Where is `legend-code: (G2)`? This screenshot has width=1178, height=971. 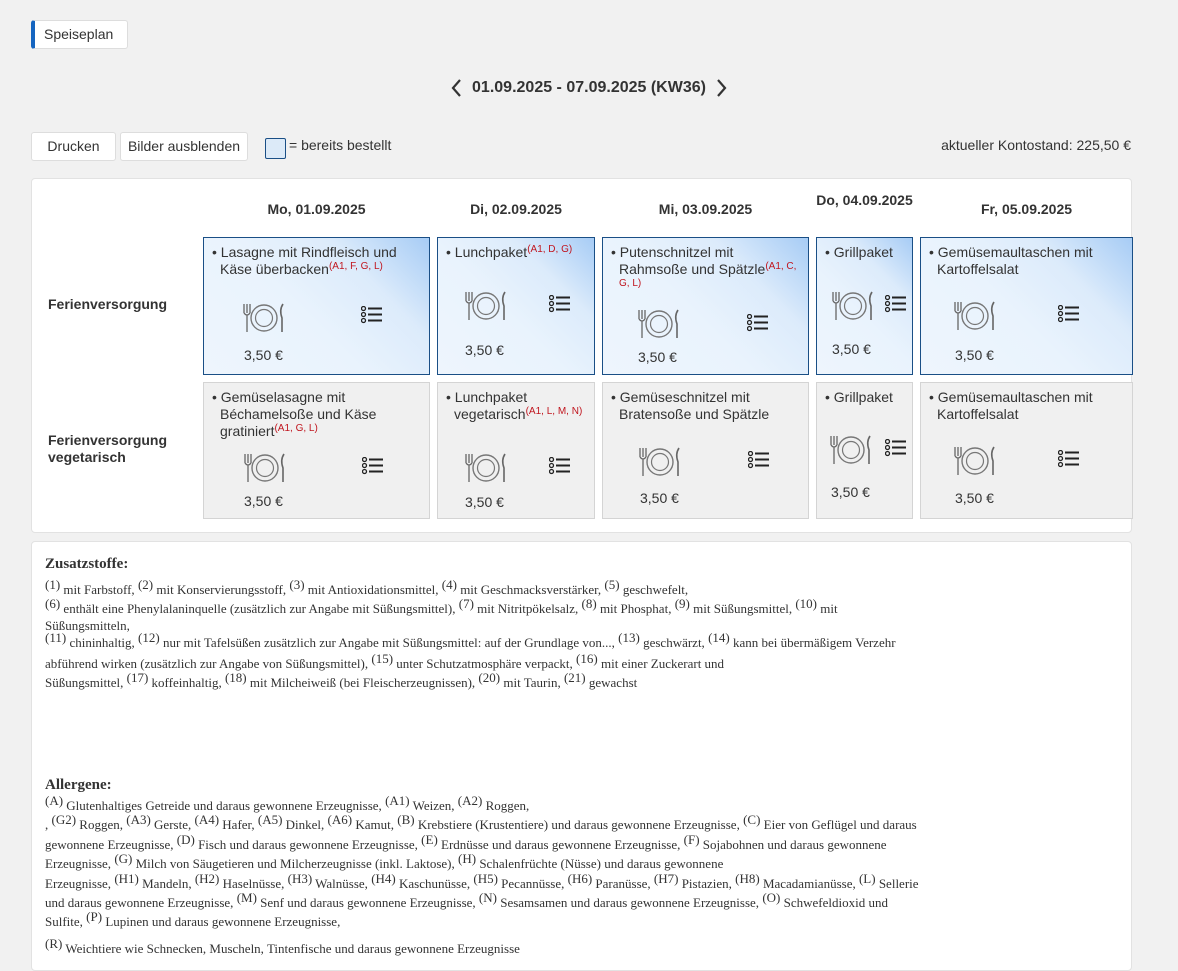 legend-code: (G2) is located at coordinates (64, 819).